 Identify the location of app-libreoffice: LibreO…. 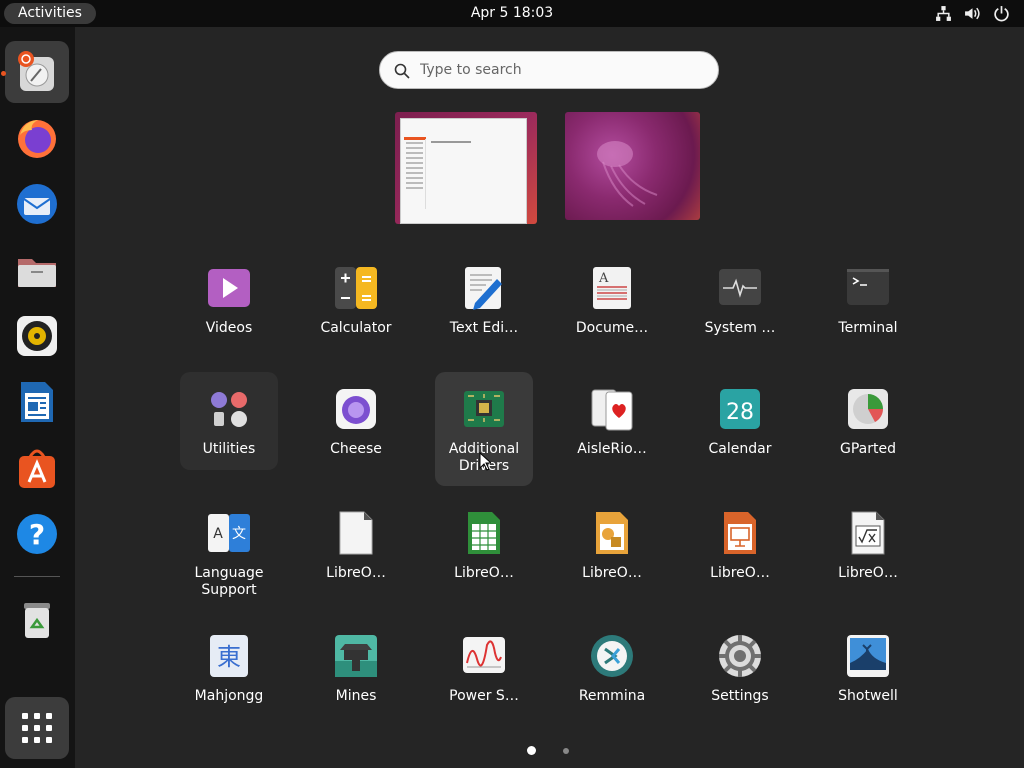
(356, 545).